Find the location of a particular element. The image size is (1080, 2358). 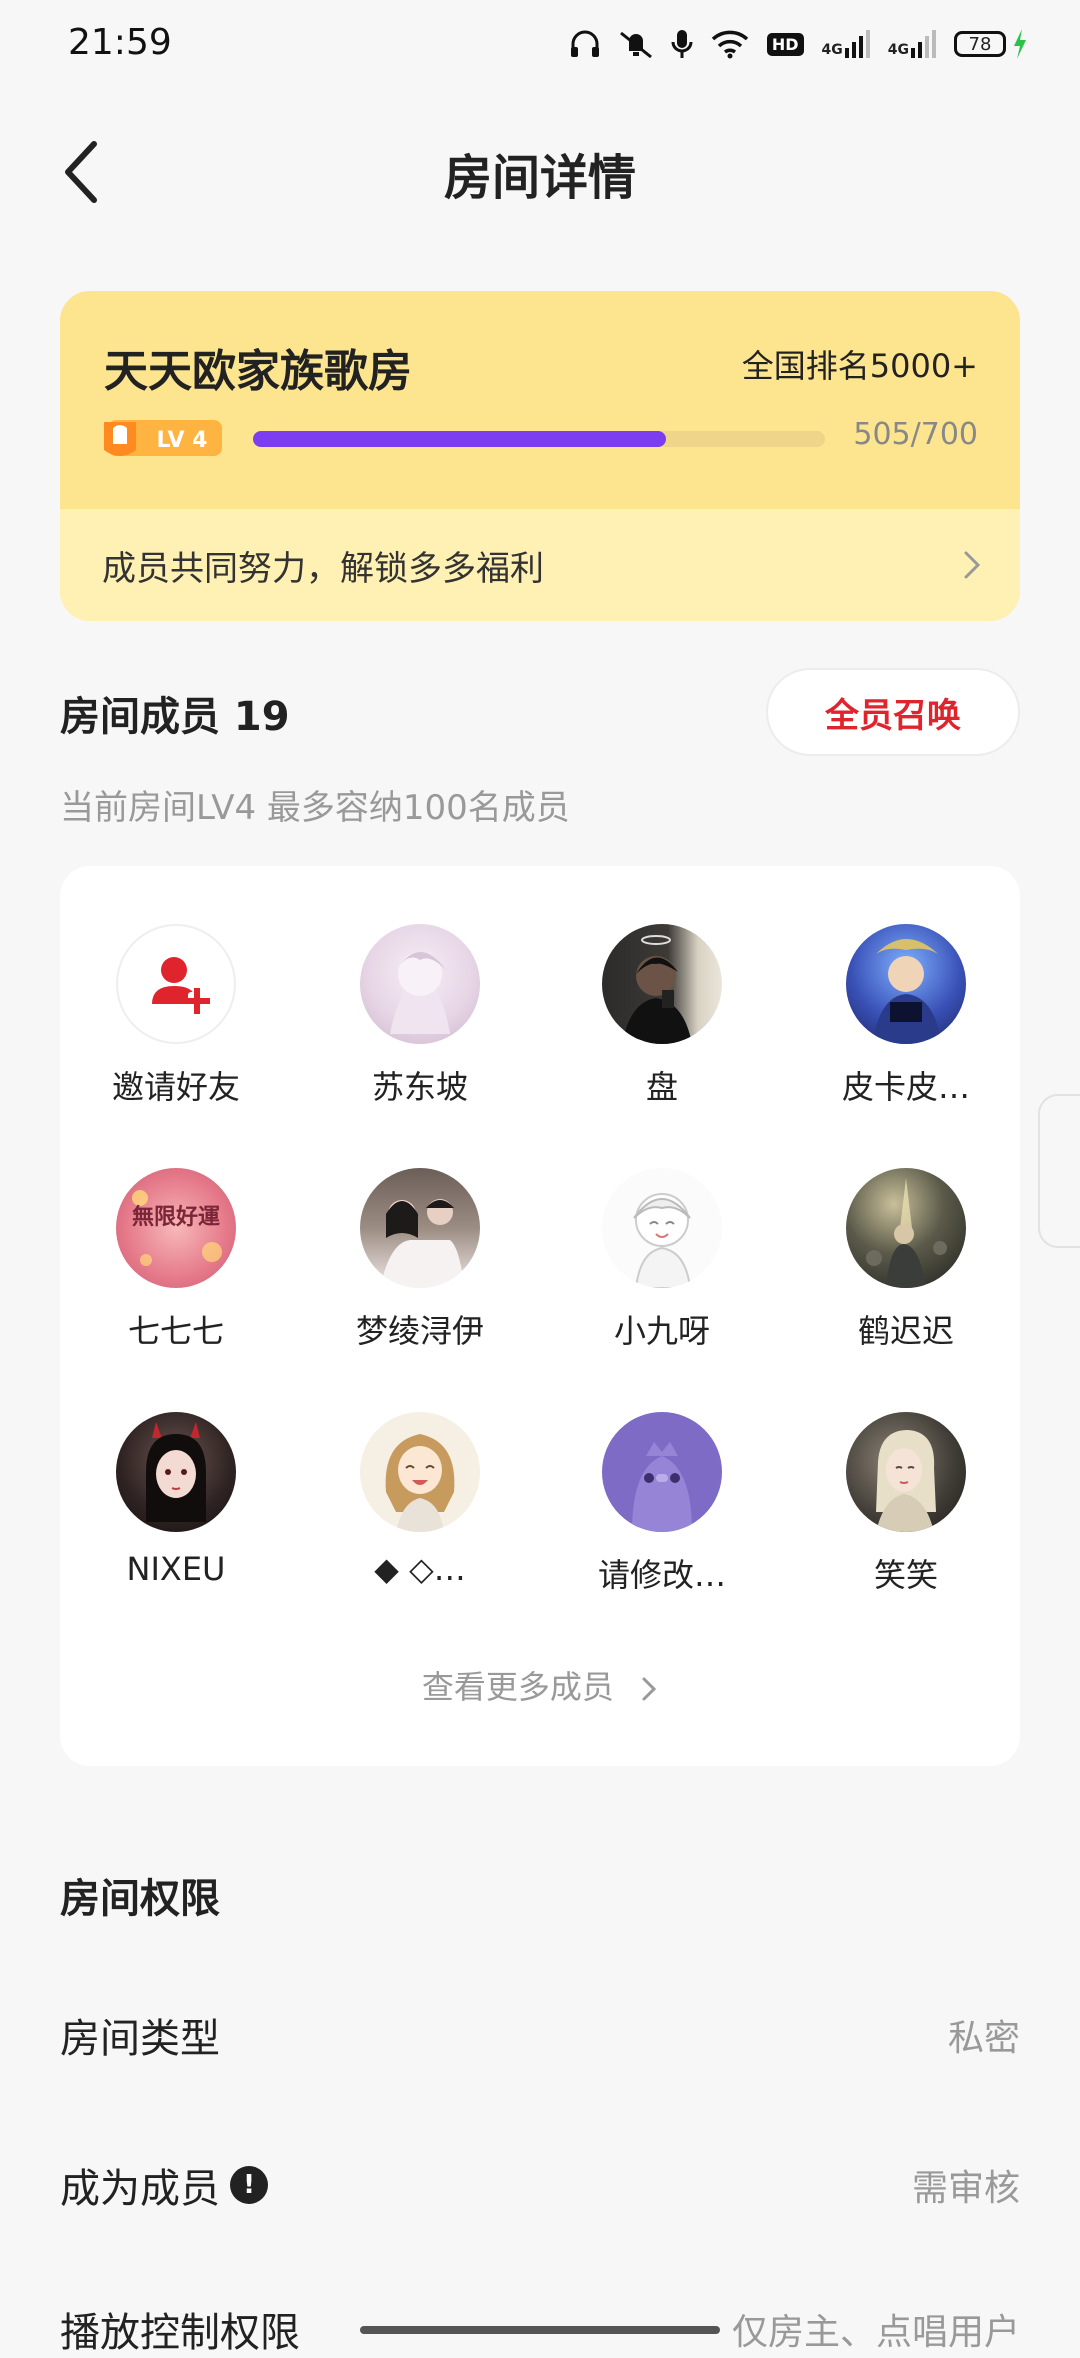

room-type-value: 私密 is located at coordinates (983, 2038).